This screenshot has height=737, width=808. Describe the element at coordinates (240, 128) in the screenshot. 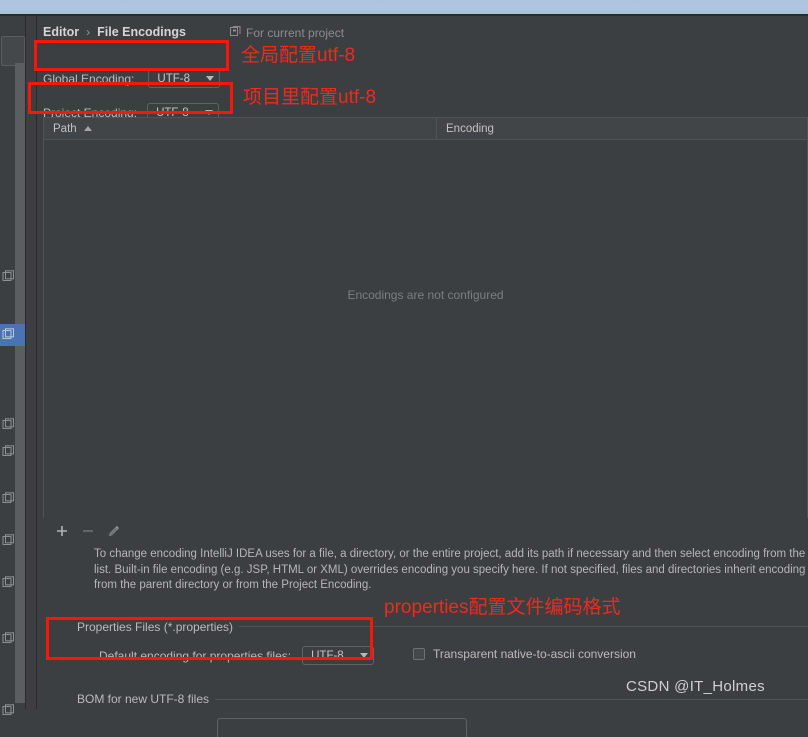

I see `column-header-path: Path` at that location.